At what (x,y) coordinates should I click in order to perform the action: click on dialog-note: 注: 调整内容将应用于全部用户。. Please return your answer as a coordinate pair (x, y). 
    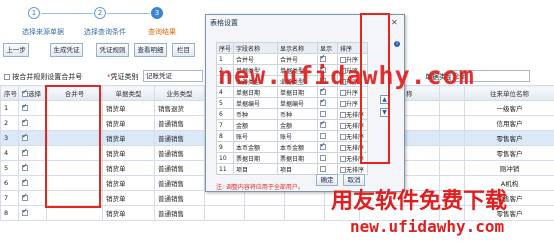
    Looking at the image, I should click on (260, 187).